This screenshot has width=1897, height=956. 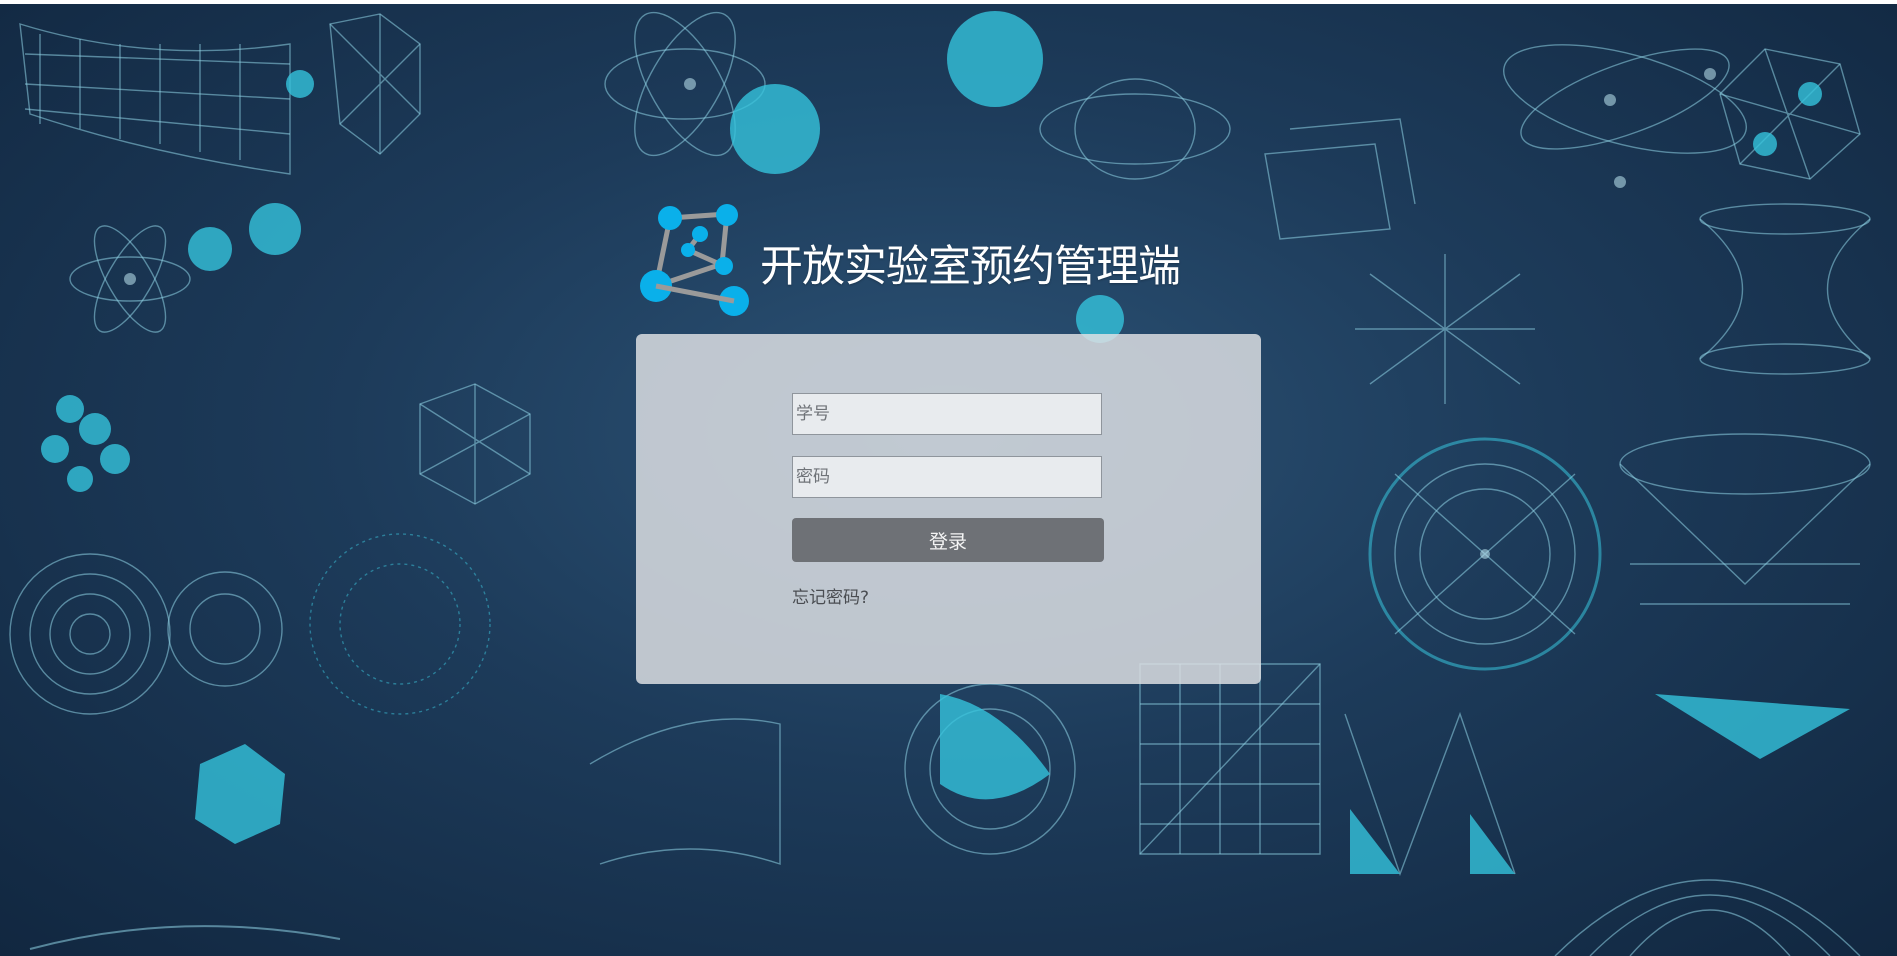 What do you see at coordinates (948, 540) in the screenshot?
I see `login-button: 登录` at bounding box center [948, 540].